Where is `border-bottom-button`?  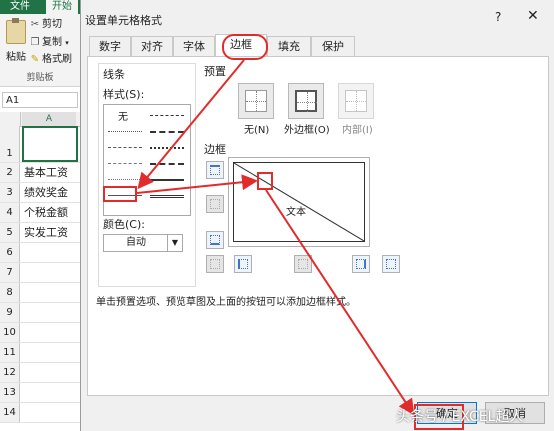
border-bottom-button is located at coordinates (215, 240).